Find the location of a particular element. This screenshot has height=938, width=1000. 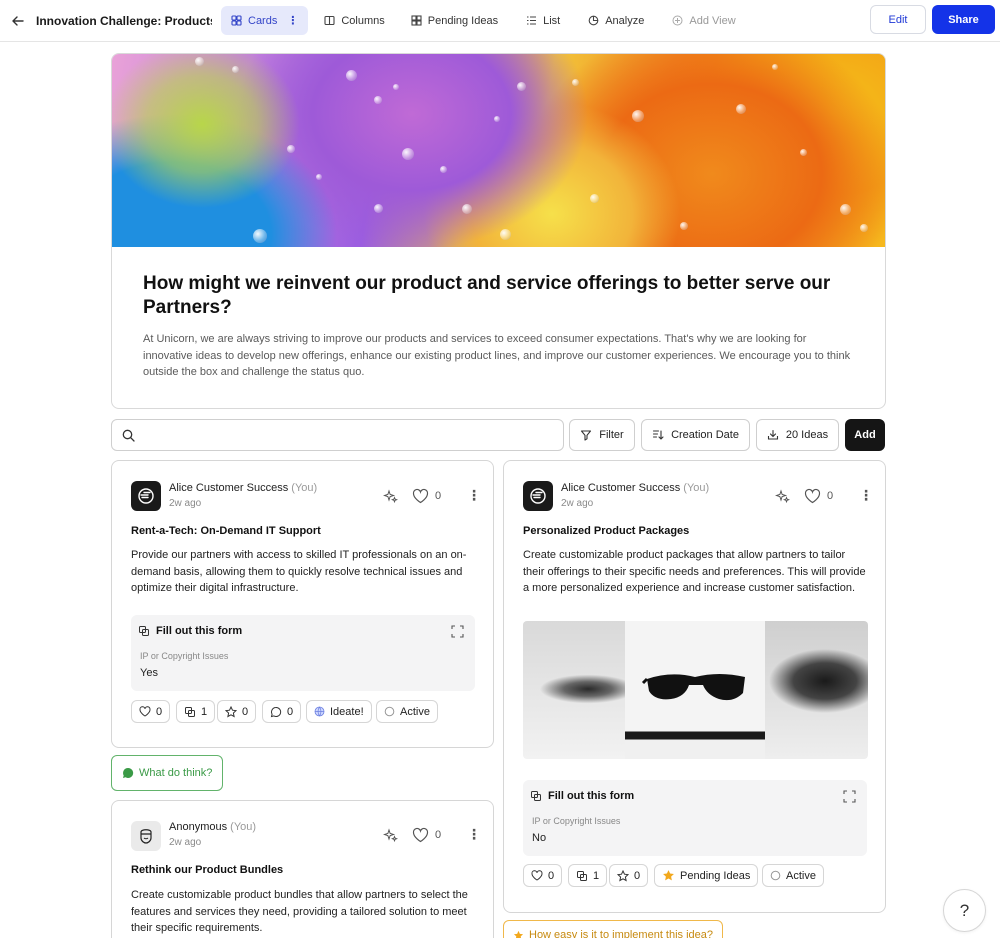

status-circle-icon is located at coordinates (389, 711).